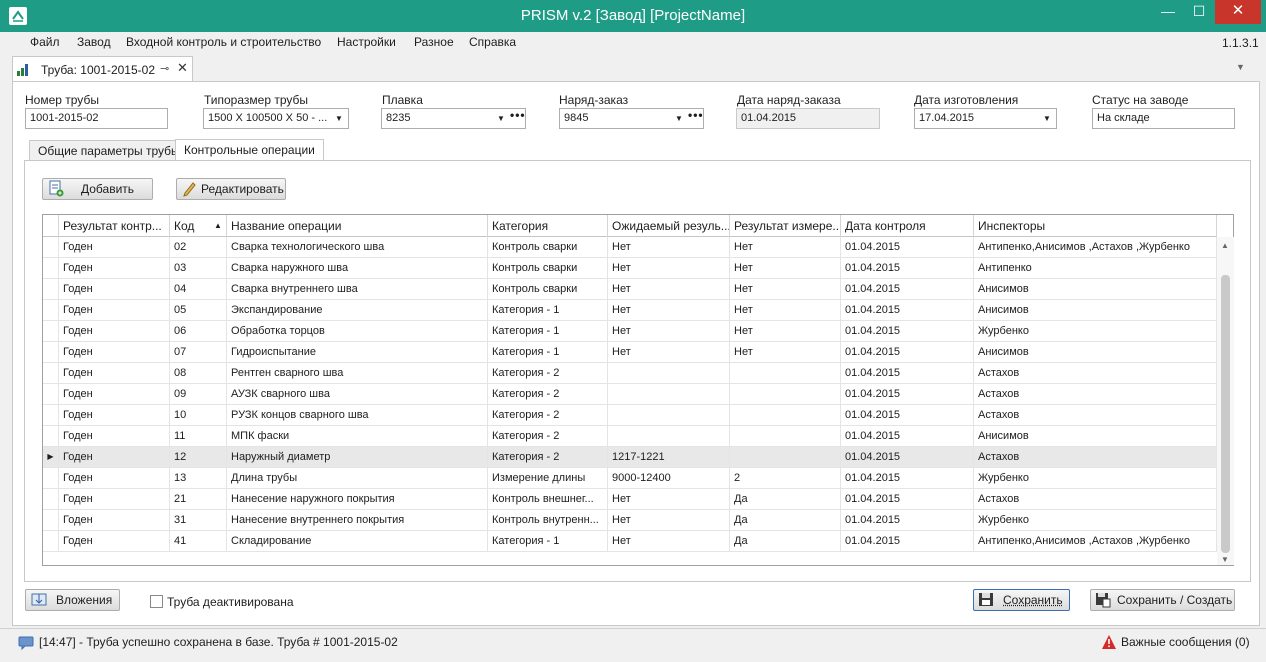 The image size is (1266, 662). Describe the element at coordinates (97, 189) in the screenshot. I see `add-button: Добавить` at that location.